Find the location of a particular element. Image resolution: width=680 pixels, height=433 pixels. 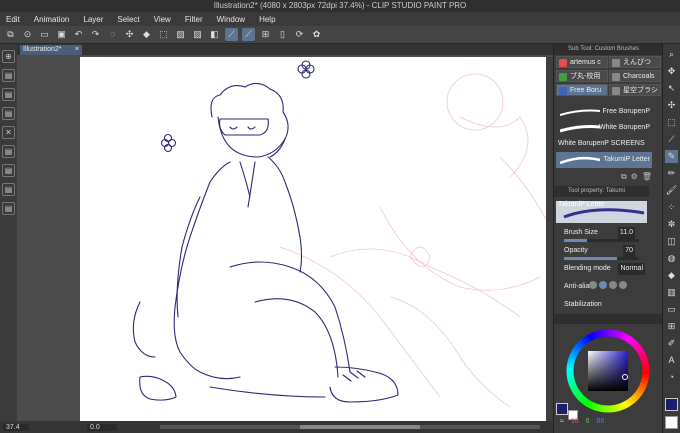

page-icon-5: ▤ is located at coordinates (8, 170).